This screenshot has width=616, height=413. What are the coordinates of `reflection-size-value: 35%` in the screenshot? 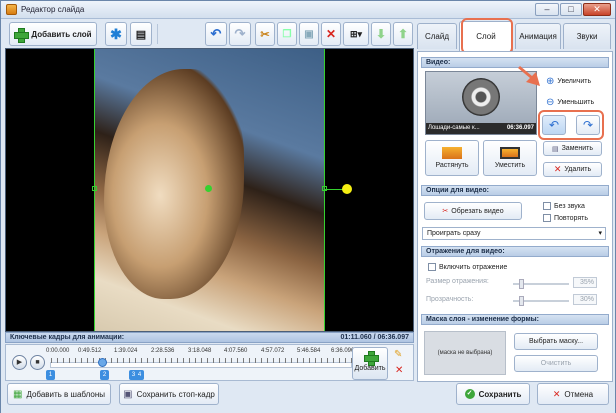 It's located at (585, 282).